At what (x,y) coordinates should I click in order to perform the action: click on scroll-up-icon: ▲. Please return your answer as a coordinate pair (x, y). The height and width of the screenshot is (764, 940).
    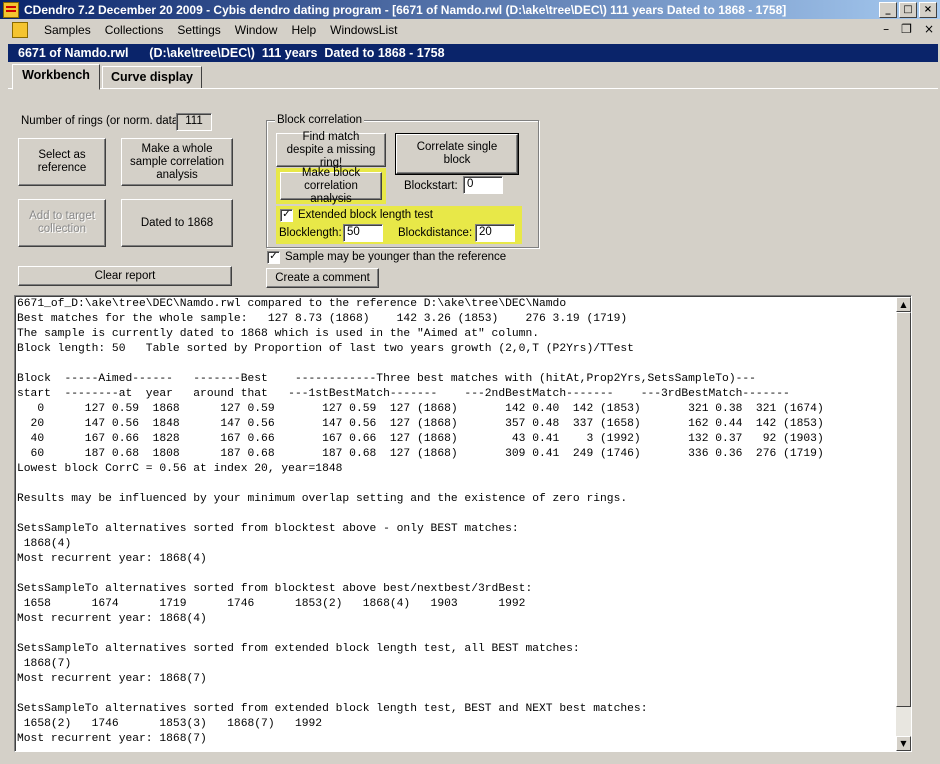
    Looking at the image, I should click on (903, 304).